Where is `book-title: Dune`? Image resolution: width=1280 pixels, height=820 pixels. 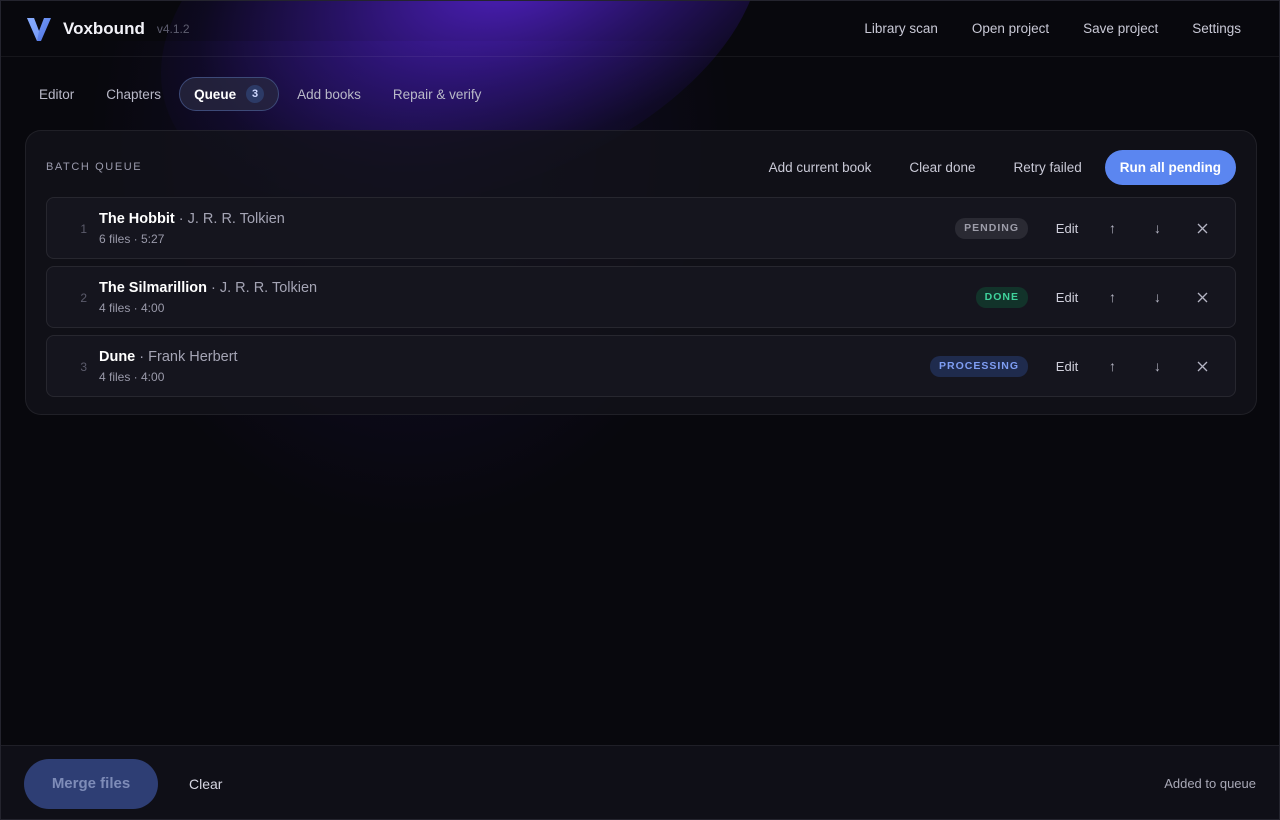 book-title: Dune is located at coordinates (117, 357).